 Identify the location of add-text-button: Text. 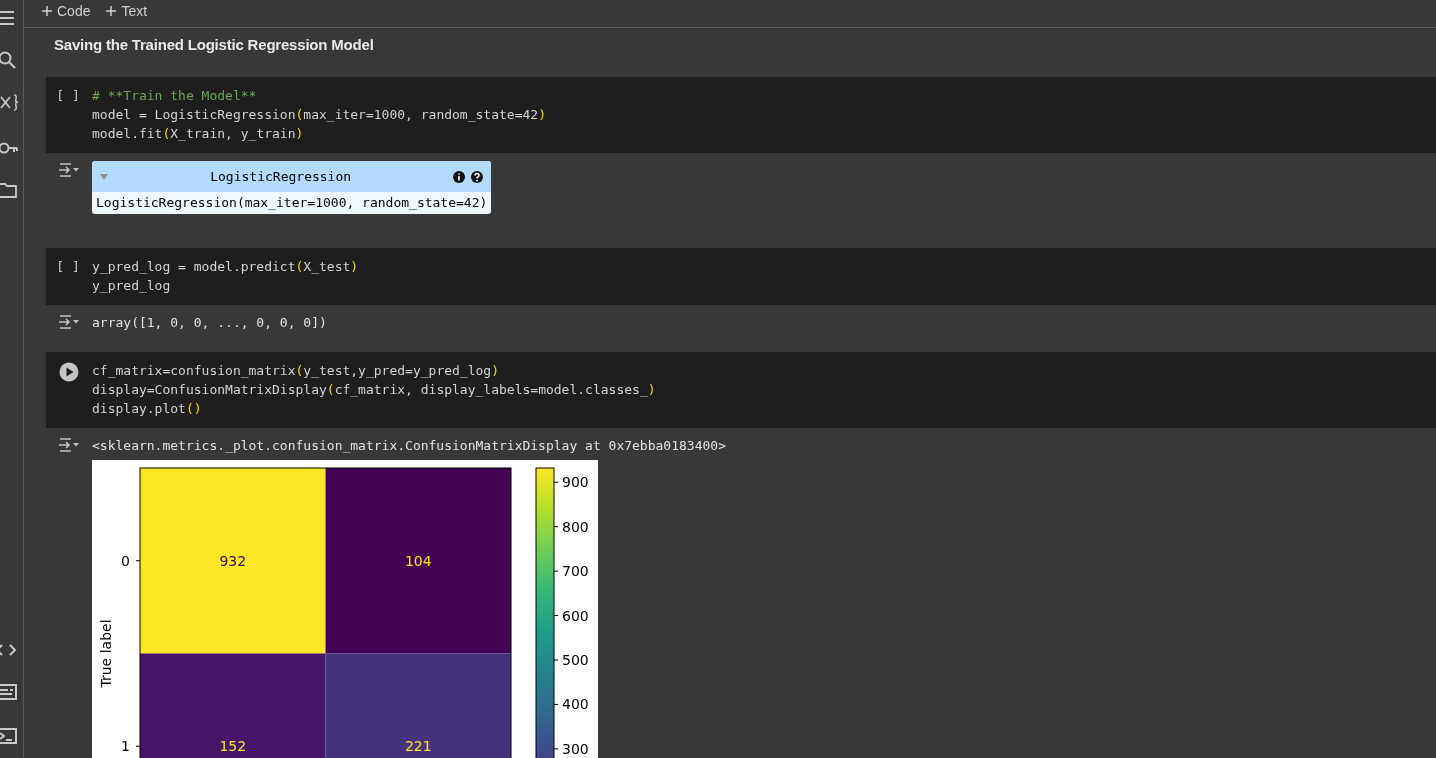
(127, 10).